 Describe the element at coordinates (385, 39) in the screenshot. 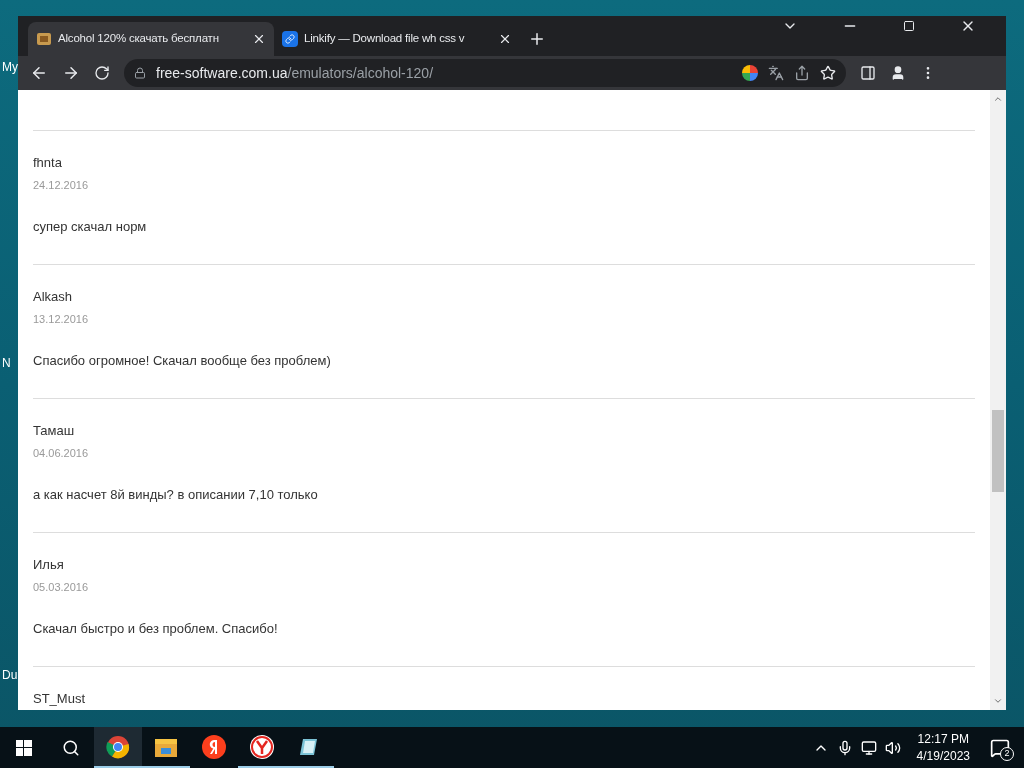

I see `tab-title: Linkify — Download file wh css v` at that location.